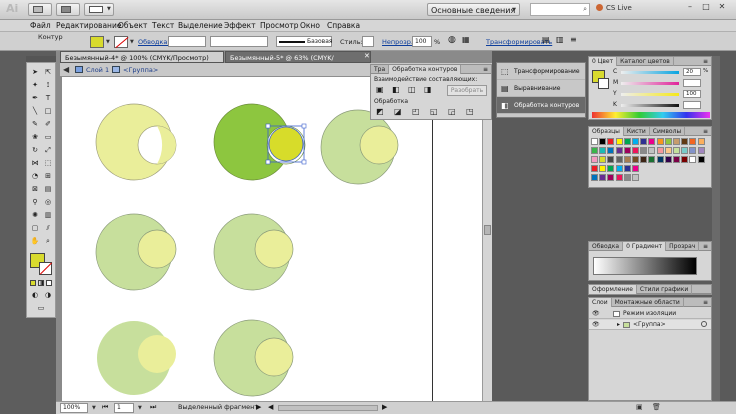 The image size is (736, 414). What do you see at coordinates (656, 407) in the screenshot?
I see `delete-layer-icon: 🗑` at bounding box center [656, 407].